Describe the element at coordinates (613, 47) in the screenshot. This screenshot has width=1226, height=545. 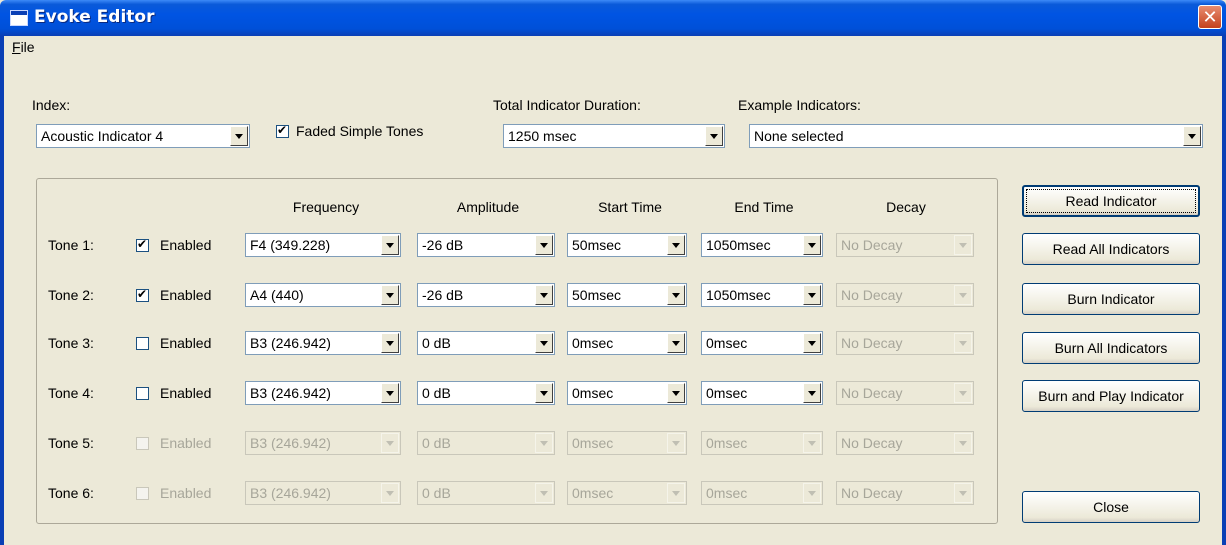
I see `menu-bar: File` at that location.